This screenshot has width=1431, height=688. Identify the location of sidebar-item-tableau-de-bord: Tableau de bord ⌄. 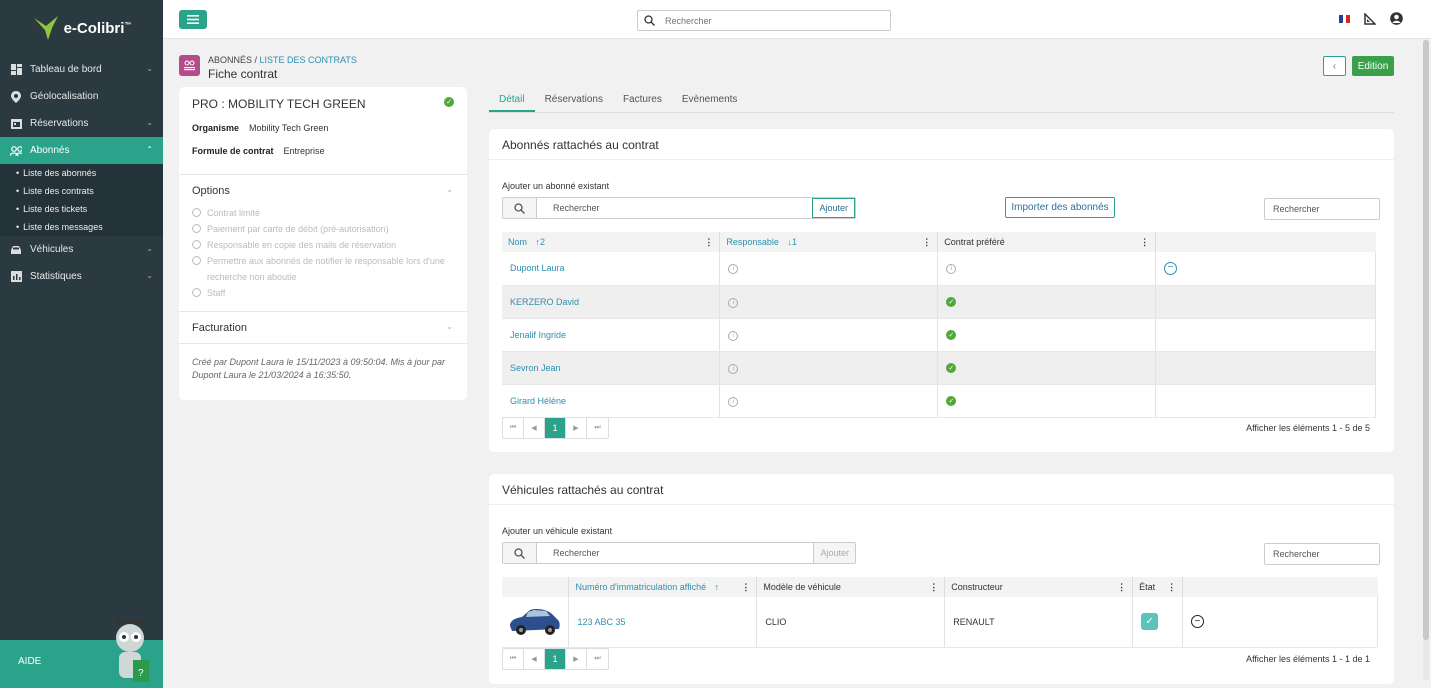
(81, 69).